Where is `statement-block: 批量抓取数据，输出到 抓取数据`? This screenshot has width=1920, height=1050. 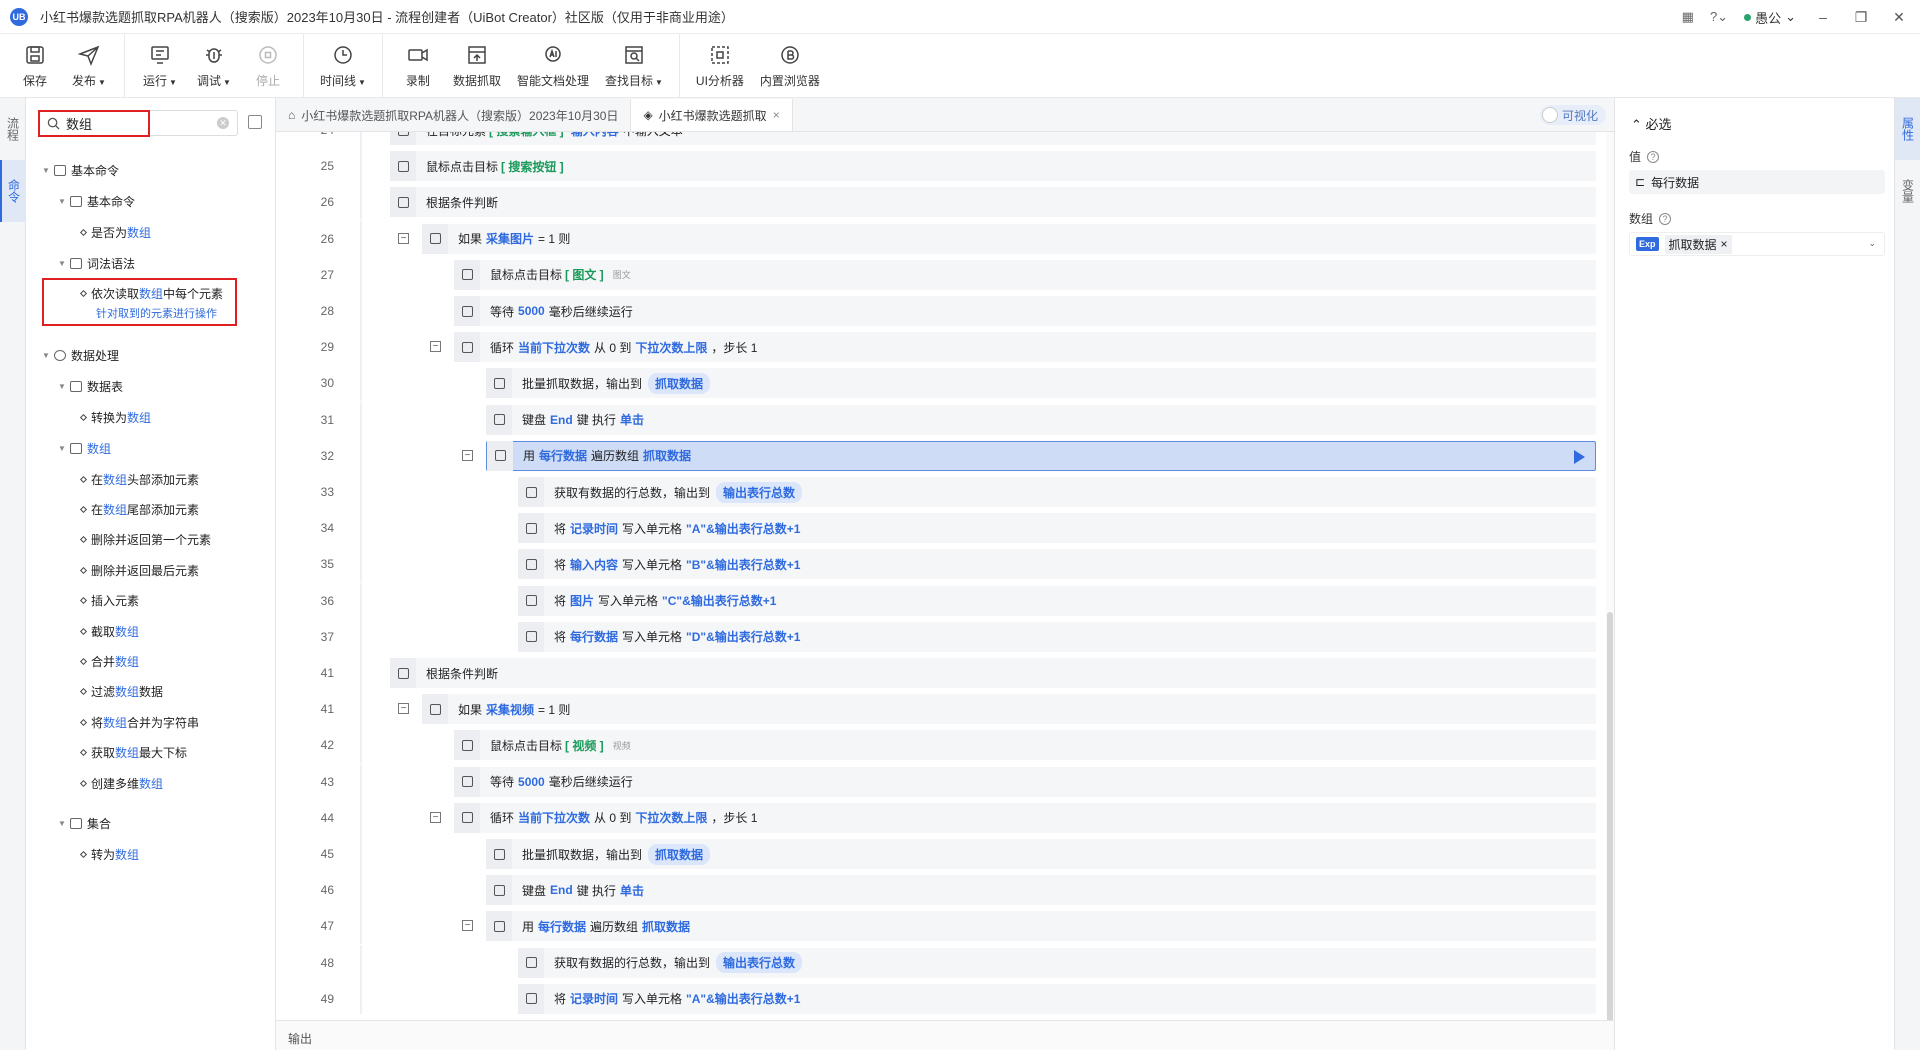
statement-block: 批量抓取数据，输出到 抓取数据 is located at coordinates (1041, 854).